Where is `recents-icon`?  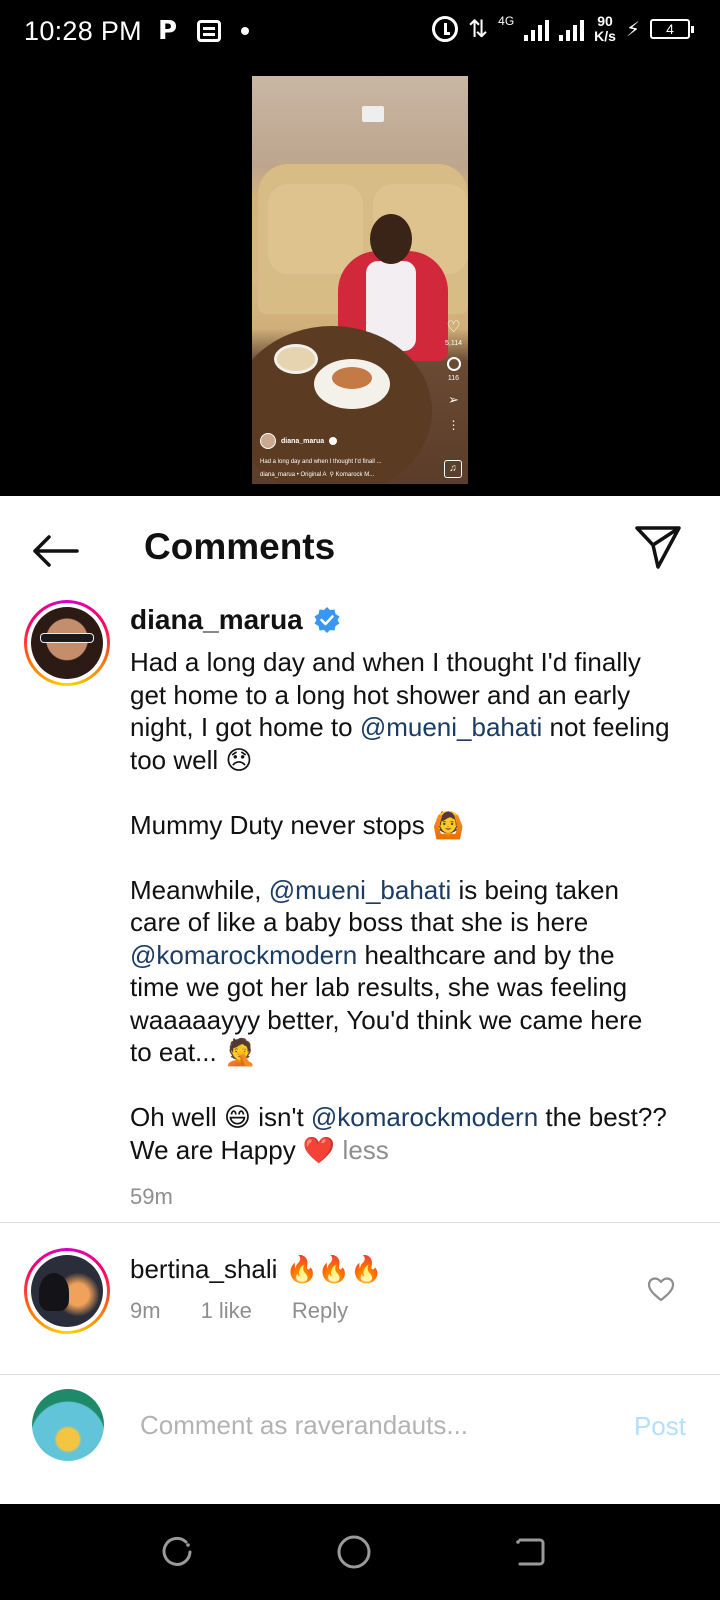
recents-icon is located at coordinates (177, 1551).